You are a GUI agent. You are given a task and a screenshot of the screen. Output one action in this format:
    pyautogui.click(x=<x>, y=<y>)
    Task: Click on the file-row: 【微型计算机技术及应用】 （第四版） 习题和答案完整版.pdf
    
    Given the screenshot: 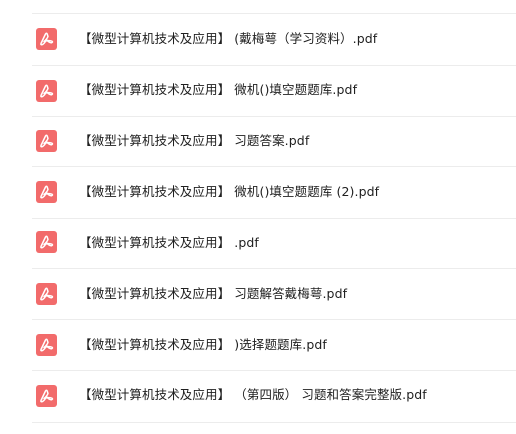 What is the action you would take?
    pyautogui.click(x=258, y=396)
    